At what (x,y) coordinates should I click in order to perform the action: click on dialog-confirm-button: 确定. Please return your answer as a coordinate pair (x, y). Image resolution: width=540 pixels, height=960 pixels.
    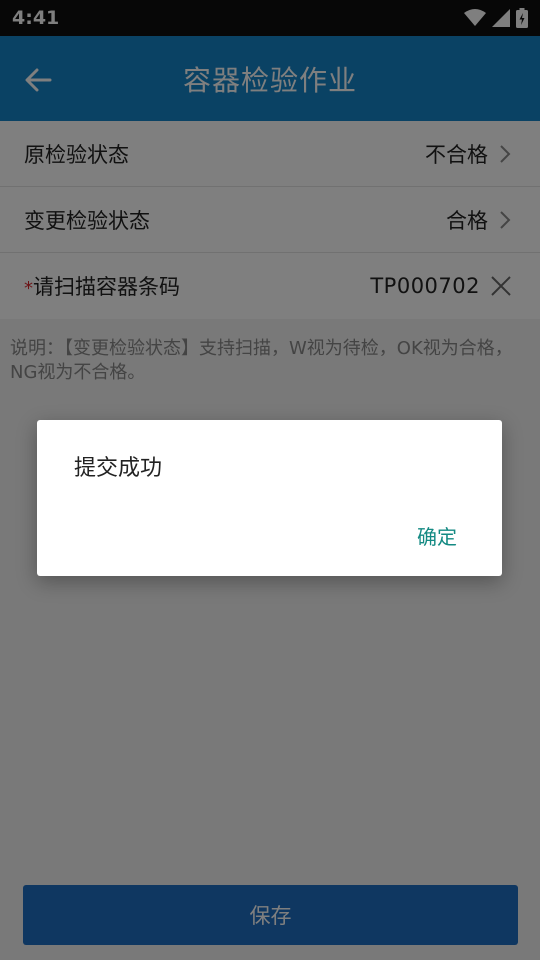
    Looking at the image, I should click on (437, 535).